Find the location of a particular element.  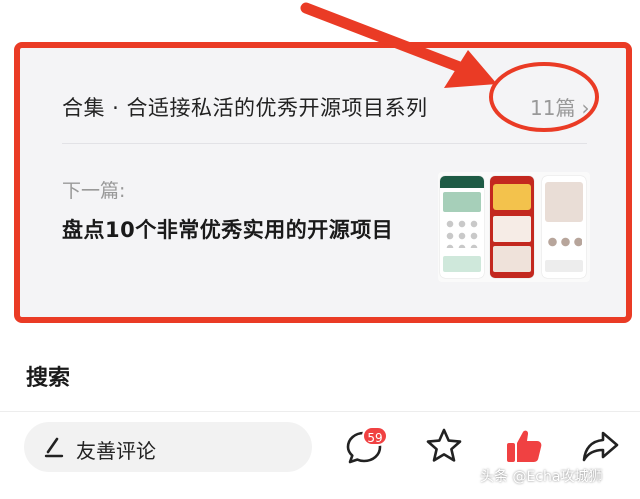

comment-input: 友善评论 is located at coordinates (168, 447).